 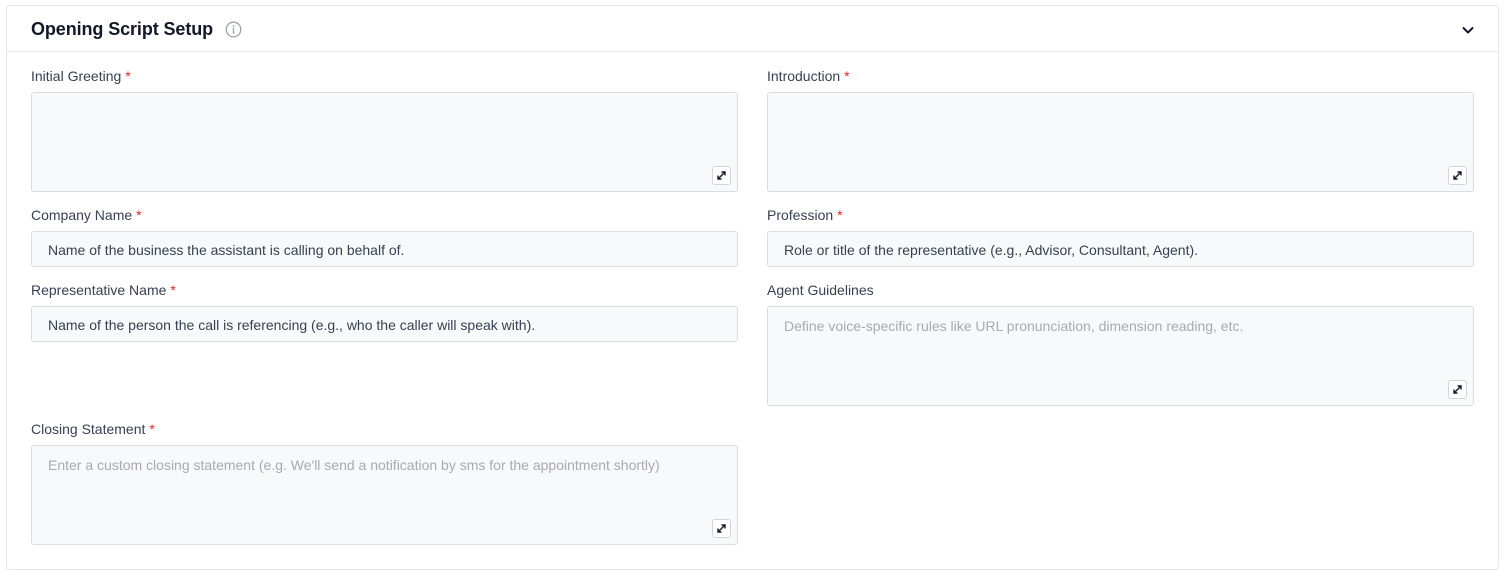 I want to click on introduction-textarea, so click(x=1120, y=142).